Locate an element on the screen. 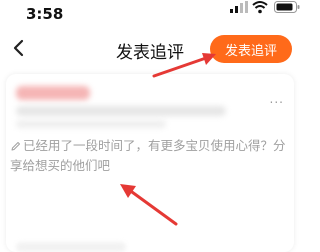 The image size is (320, 252). blurred-footer is located at coordinates (71, 247).